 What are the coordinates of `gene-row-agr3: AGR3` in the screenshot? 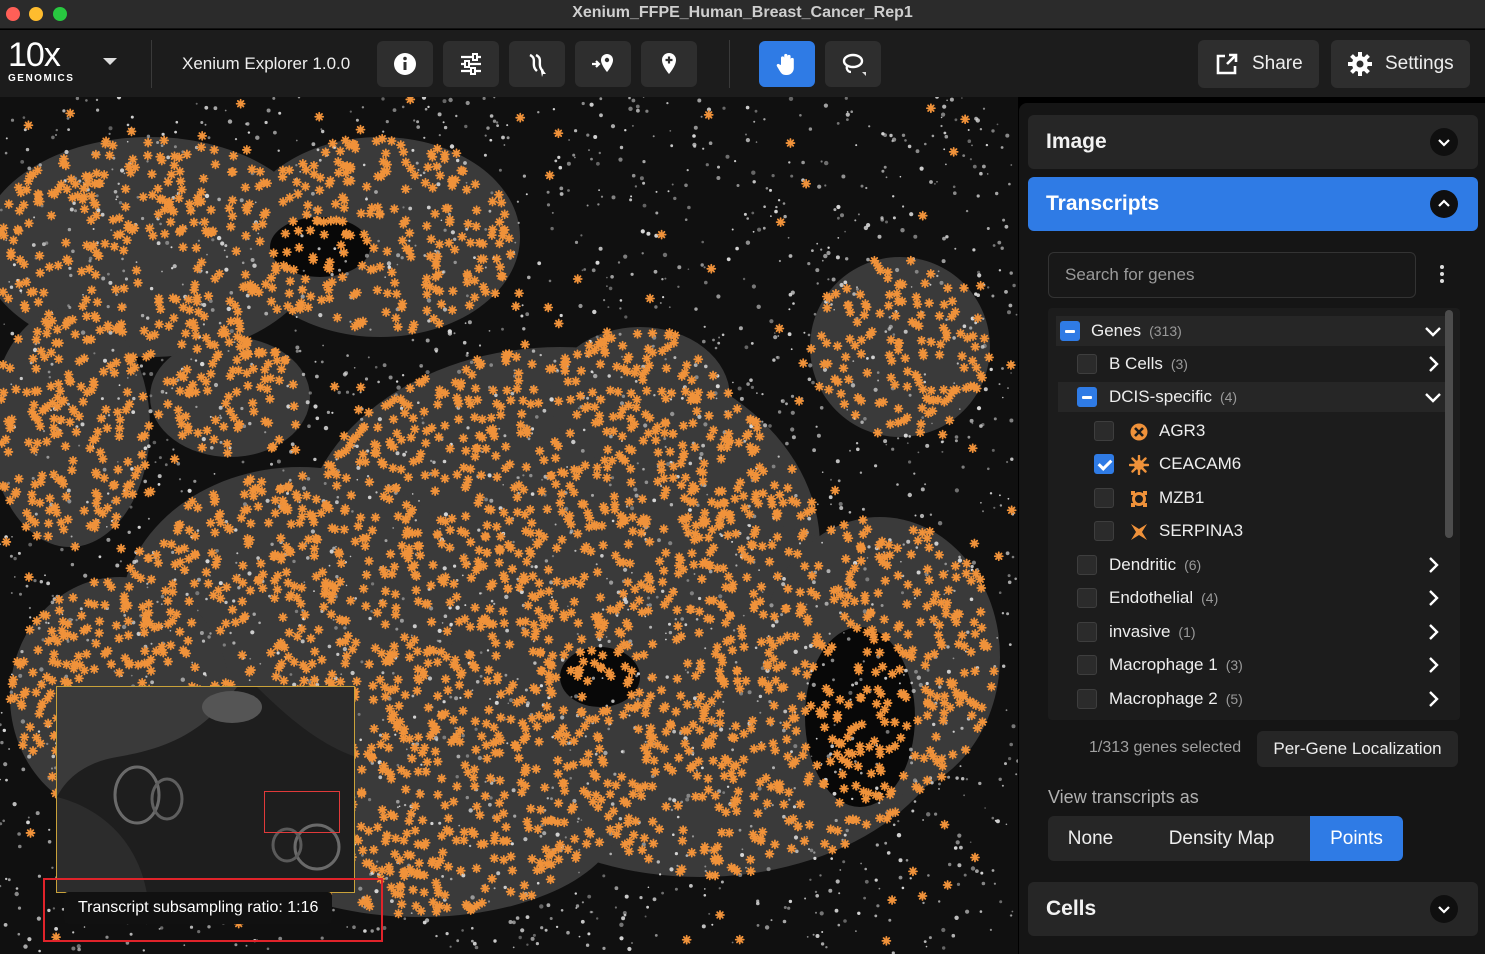 It's located at (1256, 431).